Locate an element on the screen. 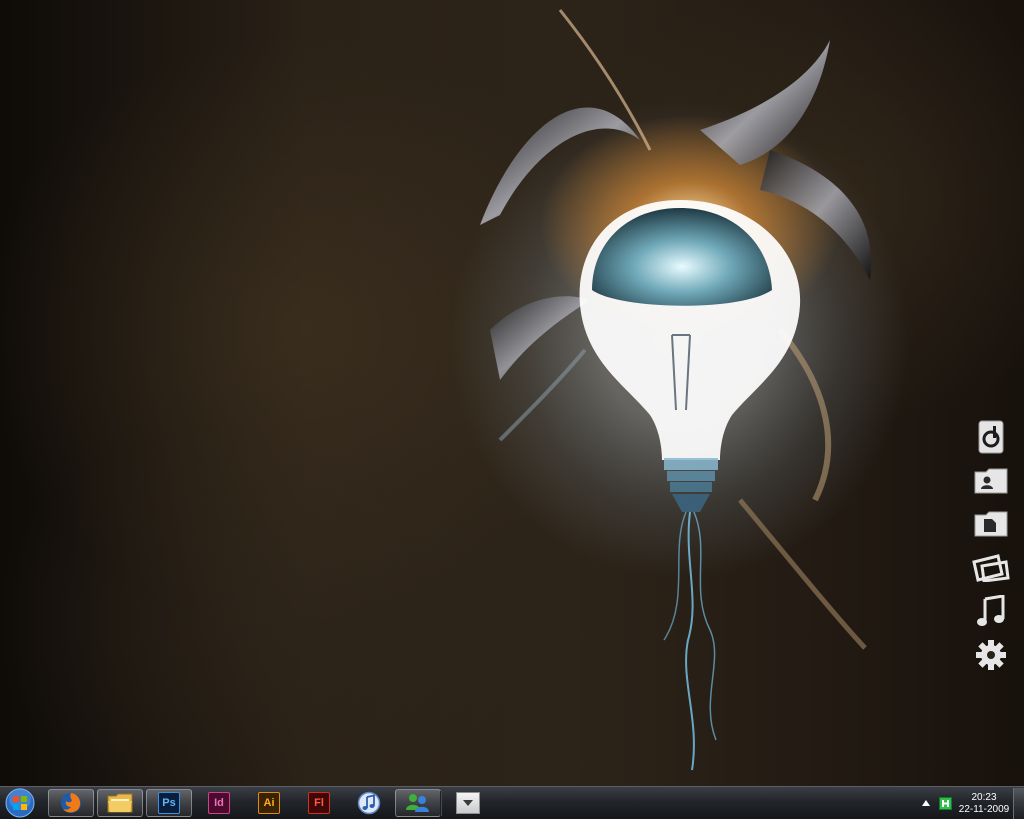  taskbar-clock: 20:23 22-11-2009 is located at coordinates (984, 804).